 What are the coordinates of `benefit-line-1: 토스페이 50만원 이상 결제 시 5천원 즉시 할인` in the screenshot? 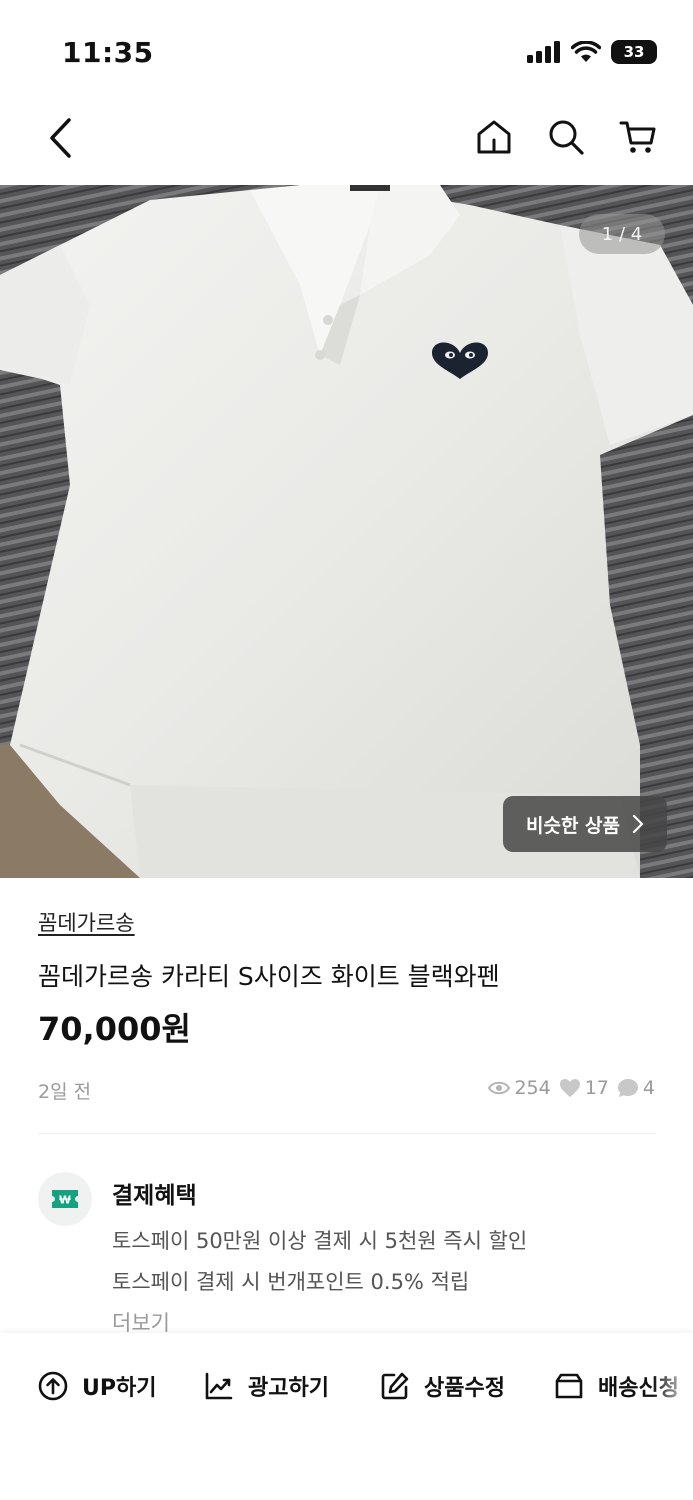 It's located at (320, 1241).